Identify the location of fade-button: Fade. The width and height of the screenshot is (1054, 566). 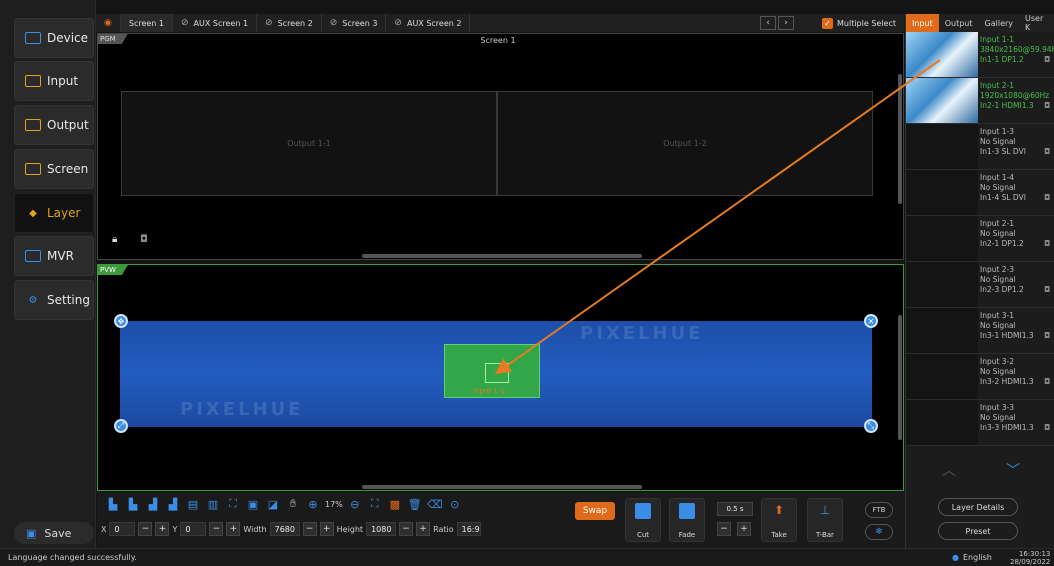
(687, 520).